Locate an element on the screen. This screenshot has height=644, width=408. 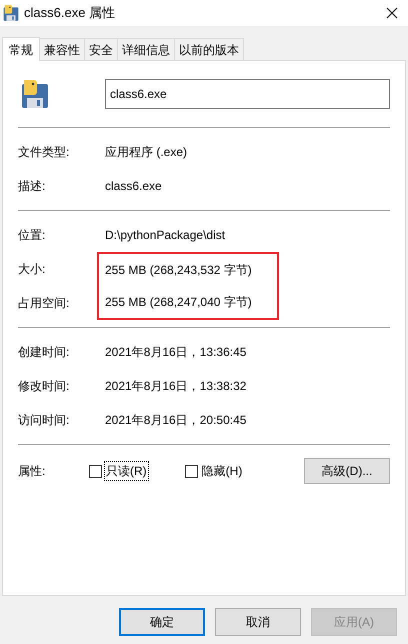
dialog-button: 取消 is located at coordinates (258, 622).